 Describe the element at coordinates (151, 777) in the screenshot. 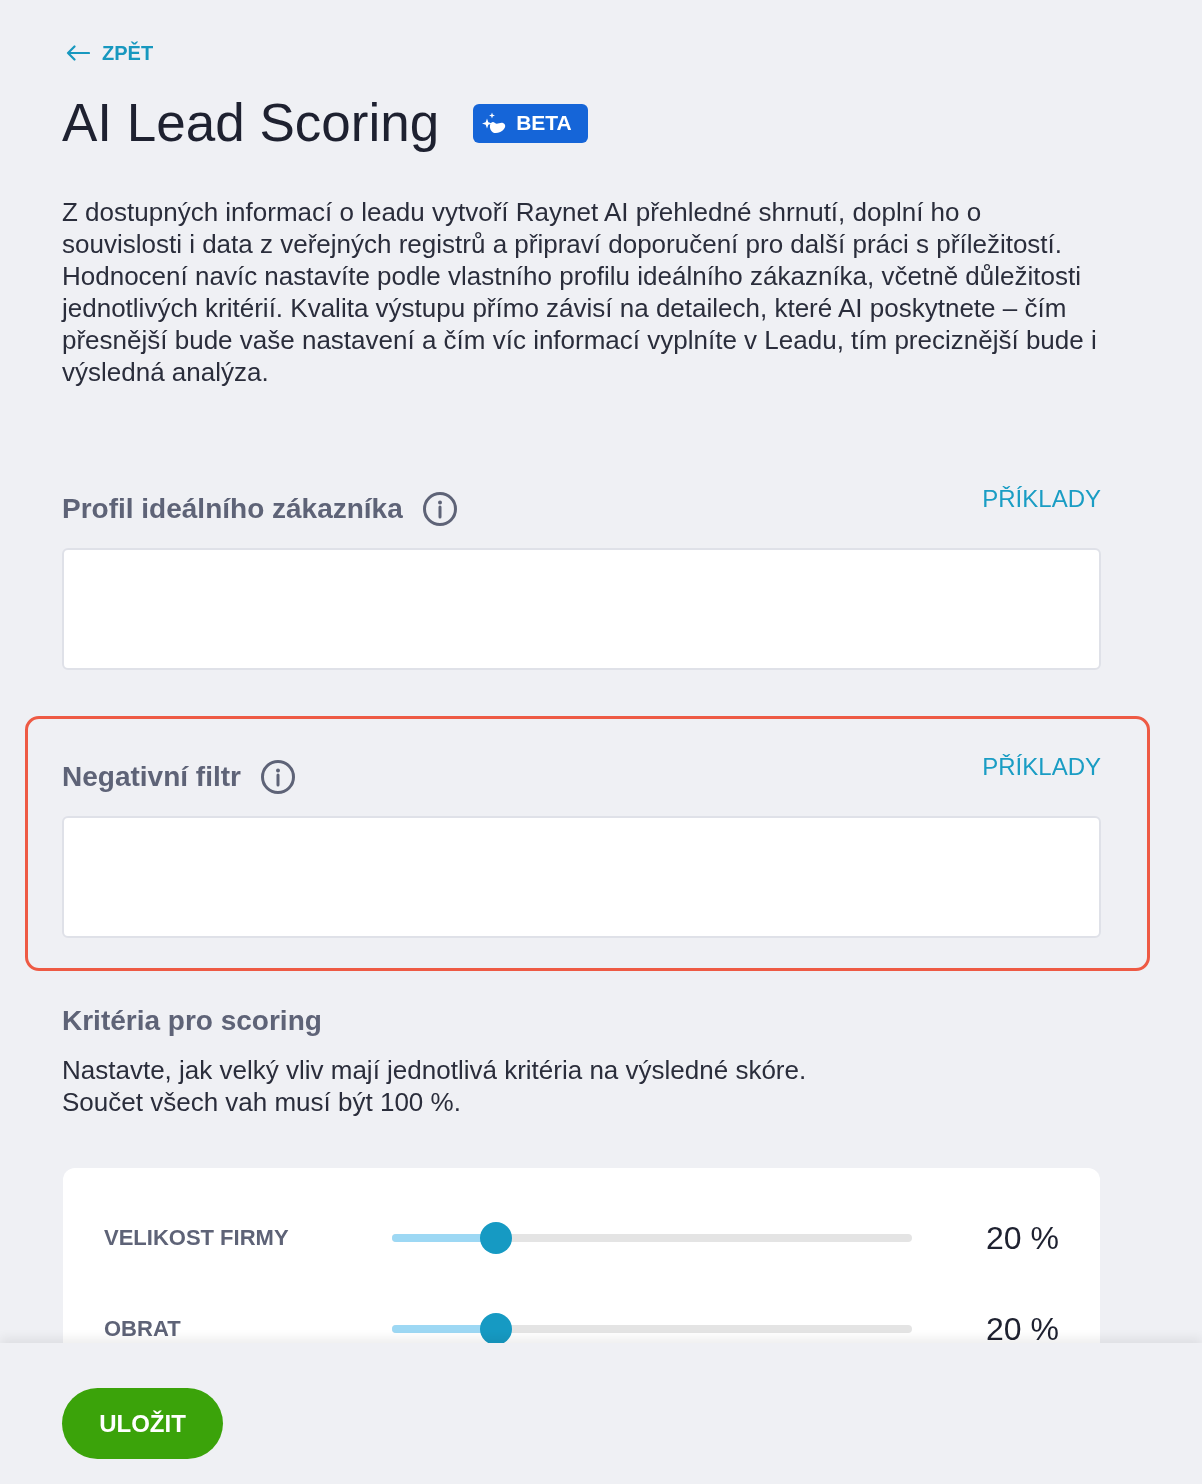

I see `section-title: Negativní filtr` at that location.